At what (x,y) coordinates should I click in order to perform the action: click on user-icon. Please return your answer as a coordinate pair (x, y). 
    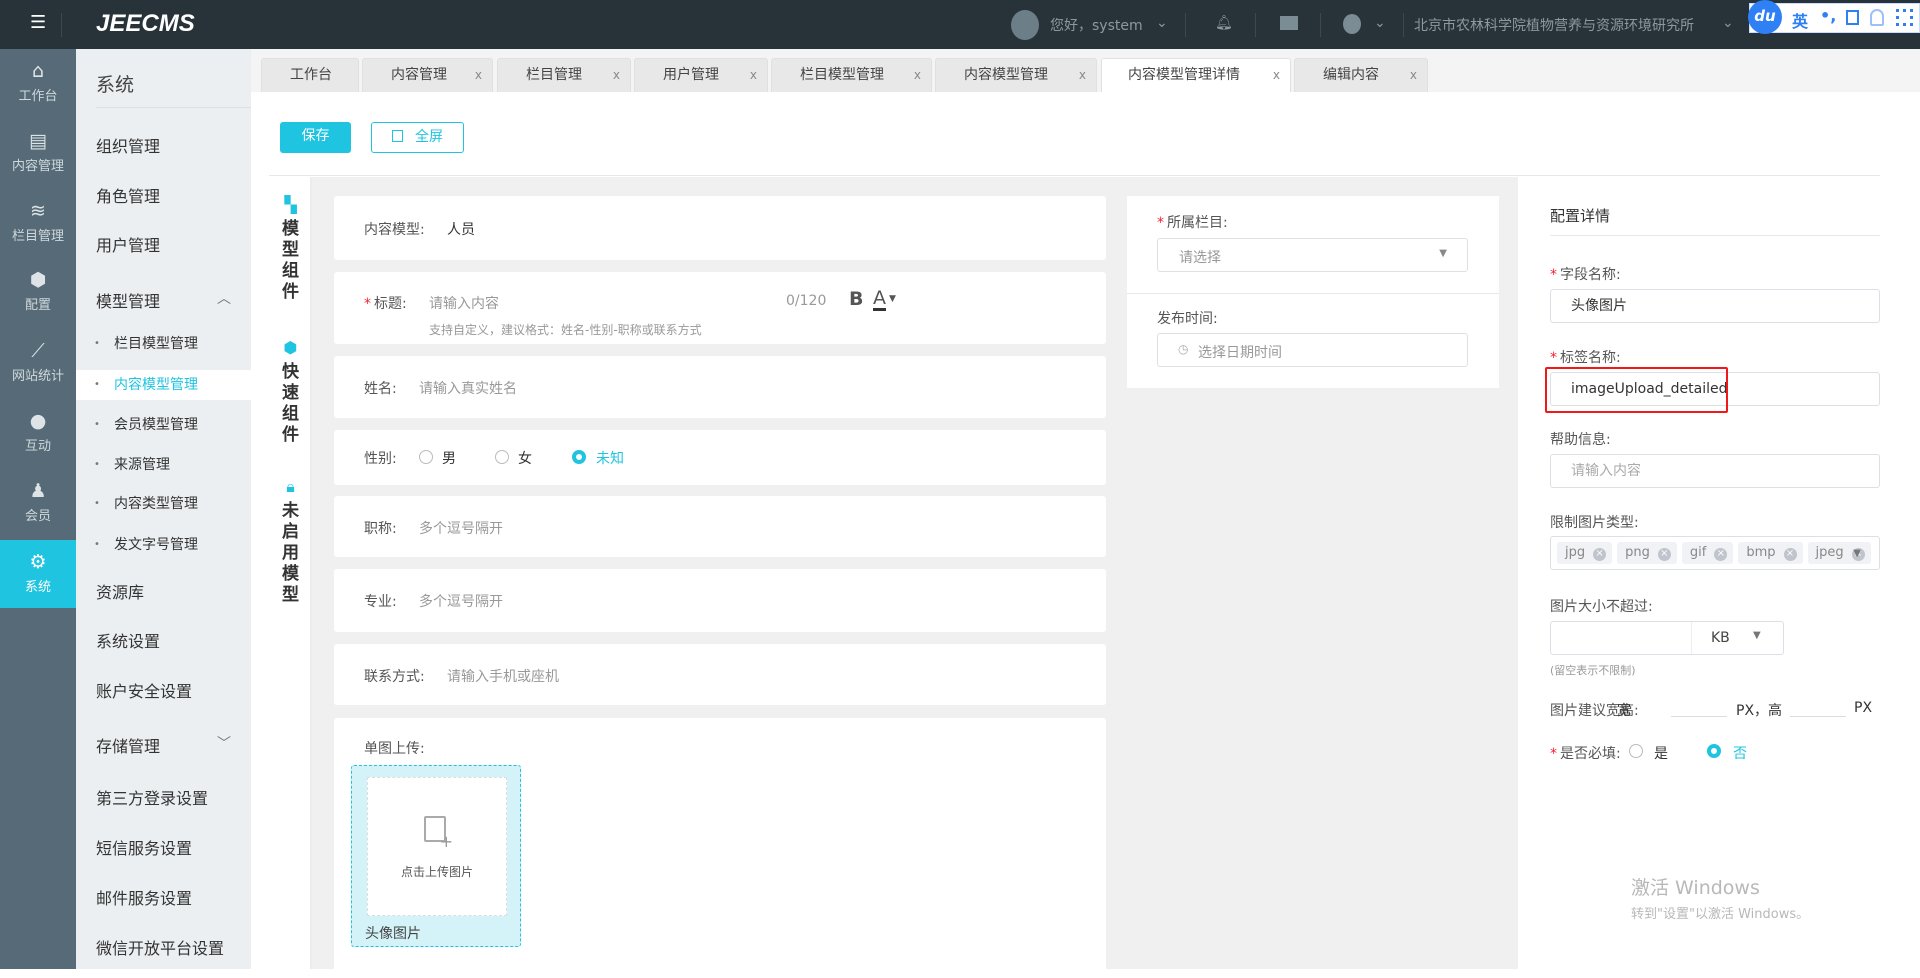
    Looking at the image, I should click on (1877, 17).